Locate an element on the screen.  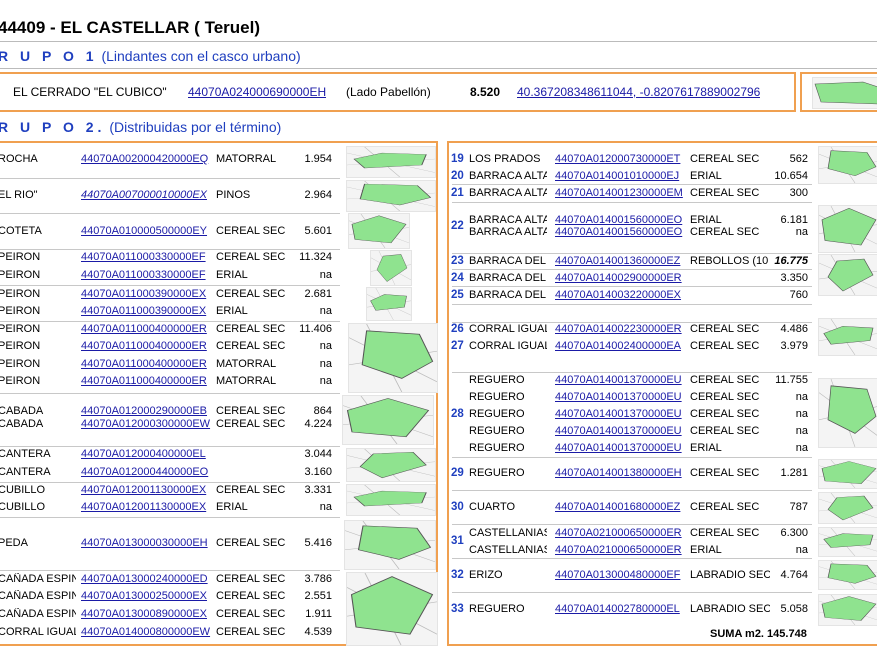
row-name: ROCHA is located at coordinates (19, 159).